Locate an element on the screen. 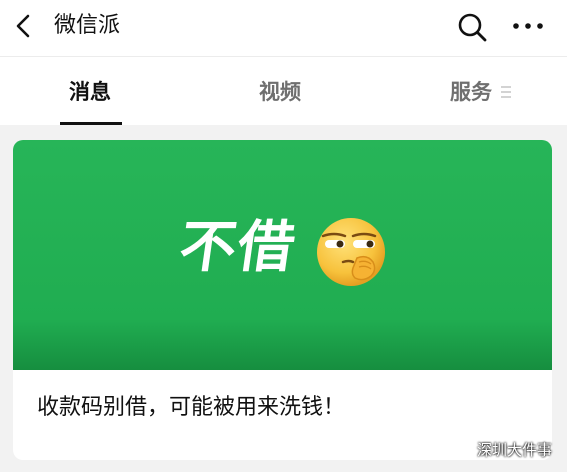 This screenshot has width=567, height=472. top-bar: 微信派 is located at coordinates (283, 28).